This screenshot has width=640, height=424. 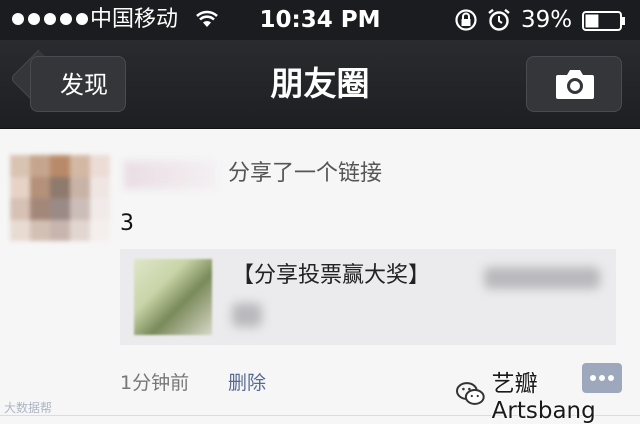 What do you see at coordinates (320, 20) in the screenshot?
I see `status-bar: 中国移动 10:34 PM 39%` at bounding box center [320, 20].